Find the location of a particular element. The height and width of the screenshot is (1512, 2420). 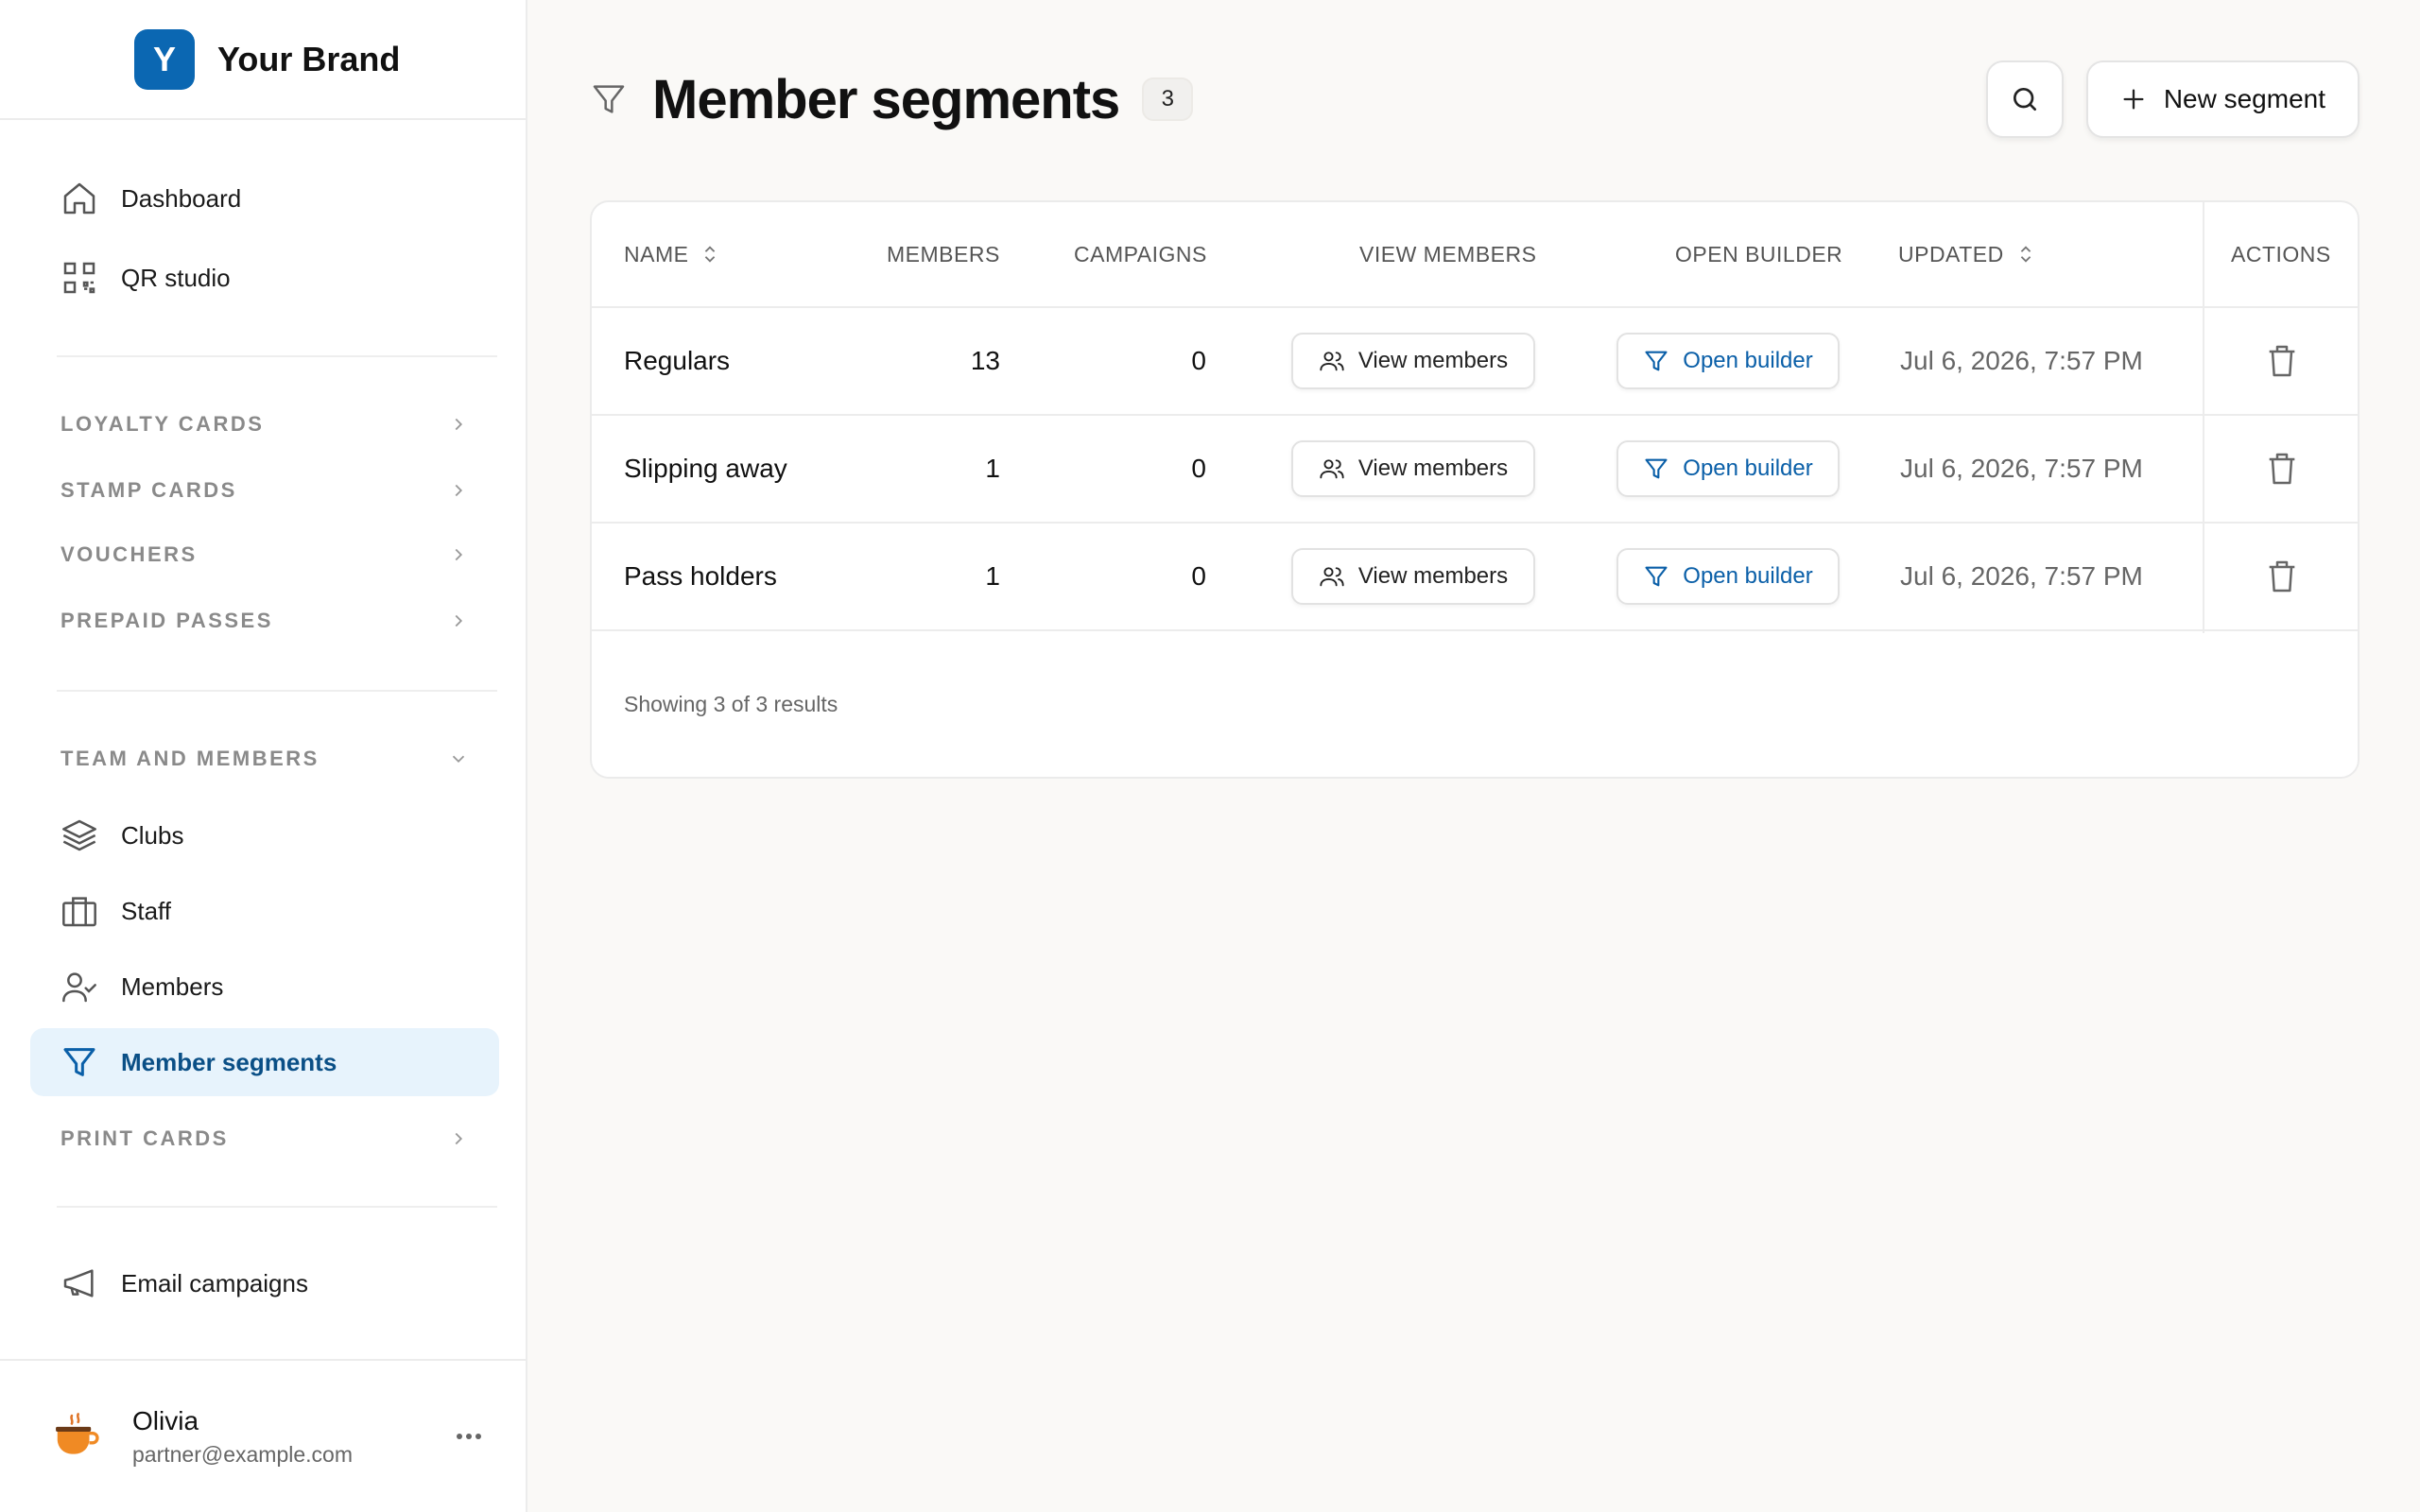

column-label: ACTIONS is located at coordinates (2281, 253).